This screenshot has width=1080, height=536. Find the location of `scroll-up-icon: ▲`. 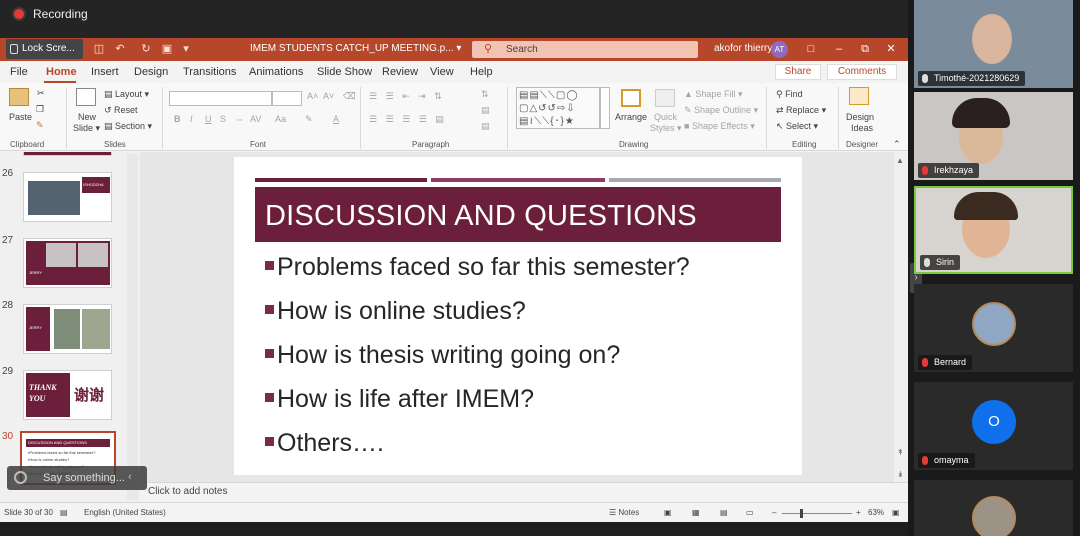

scroll-up-icon: ▲ is located at coordinates (900, 160).